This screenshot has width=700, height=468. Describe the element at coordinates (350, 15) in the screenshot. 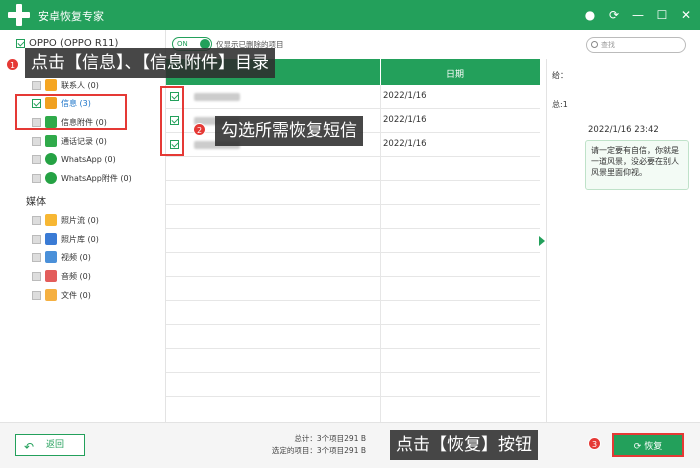

I see `title-bar: 安卓恢复专家 ● ⟳ — ☐ ✕` at that location.